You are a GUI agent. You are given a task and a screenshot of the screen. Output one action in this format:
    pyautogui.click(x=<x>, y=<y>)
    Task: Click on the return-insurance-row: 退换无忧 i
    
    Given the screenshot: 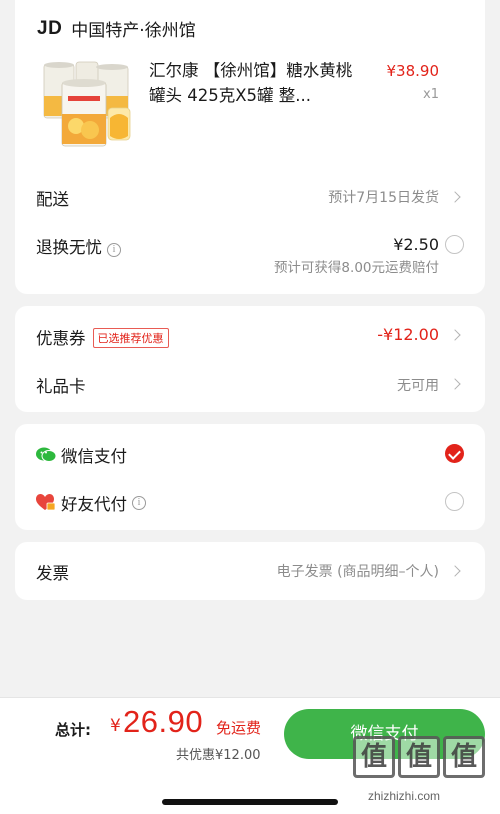 What is the action you would take?
    pyautogui.click(x=78, y=246)
    